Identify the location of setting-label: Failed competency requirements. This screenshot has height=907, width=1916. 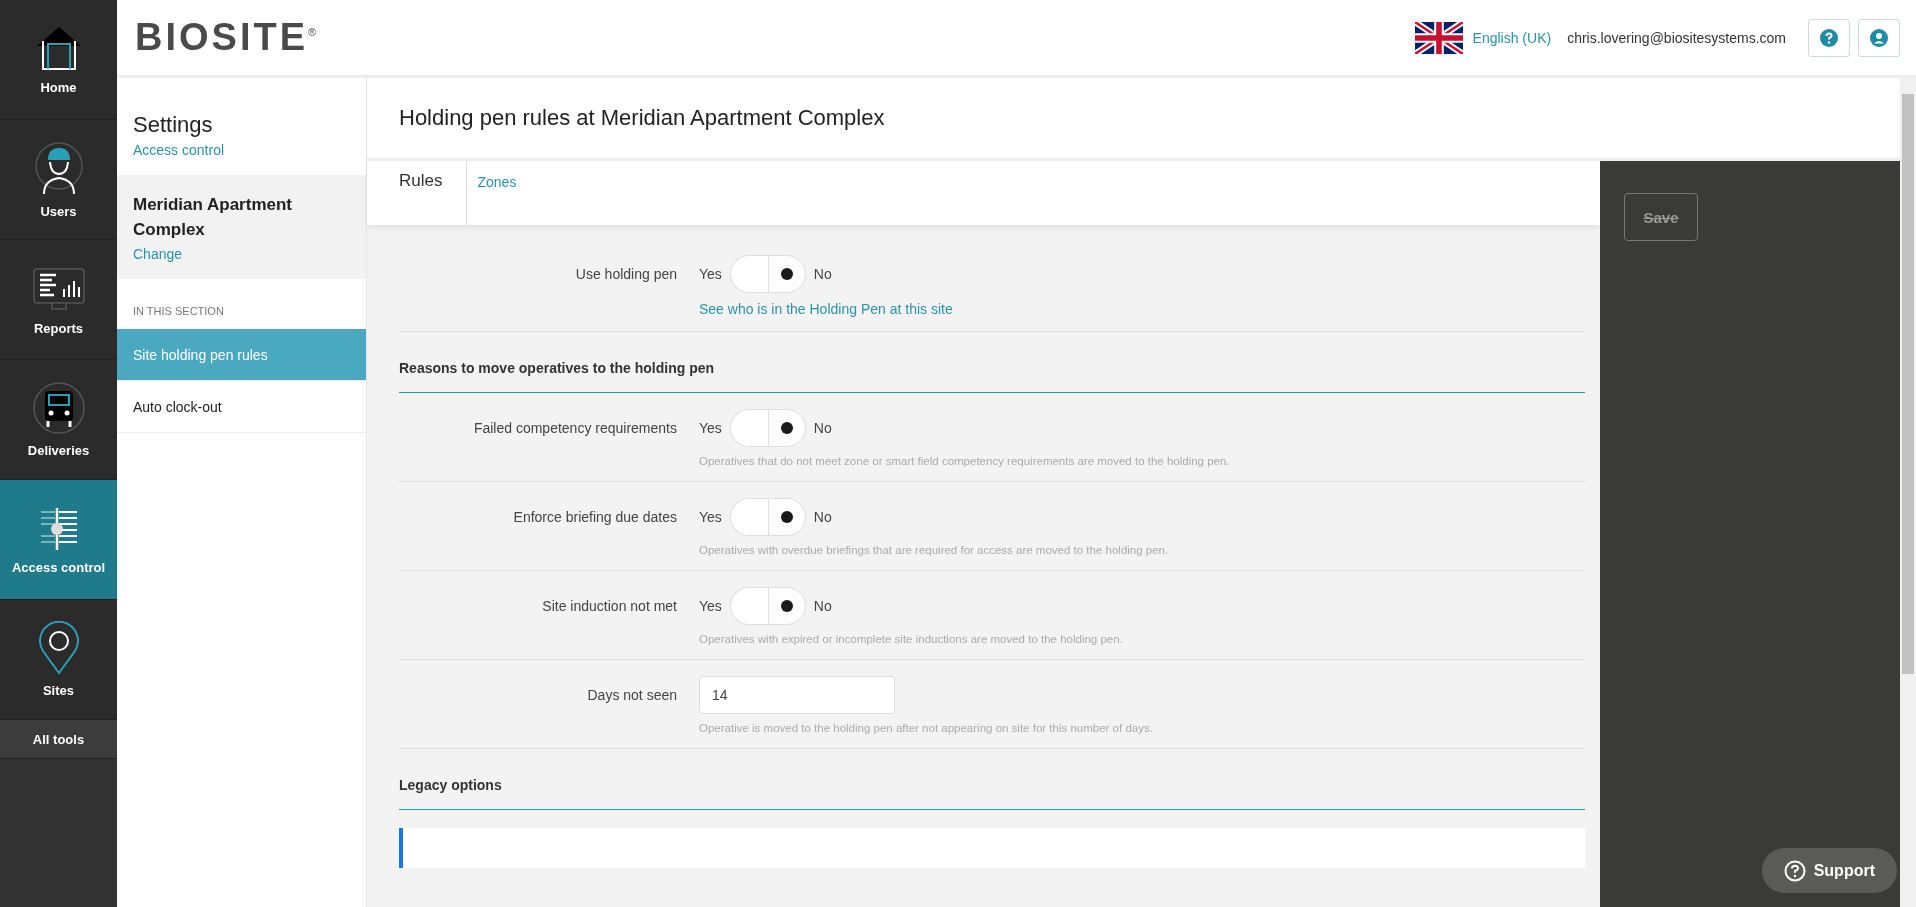
(574, 428).